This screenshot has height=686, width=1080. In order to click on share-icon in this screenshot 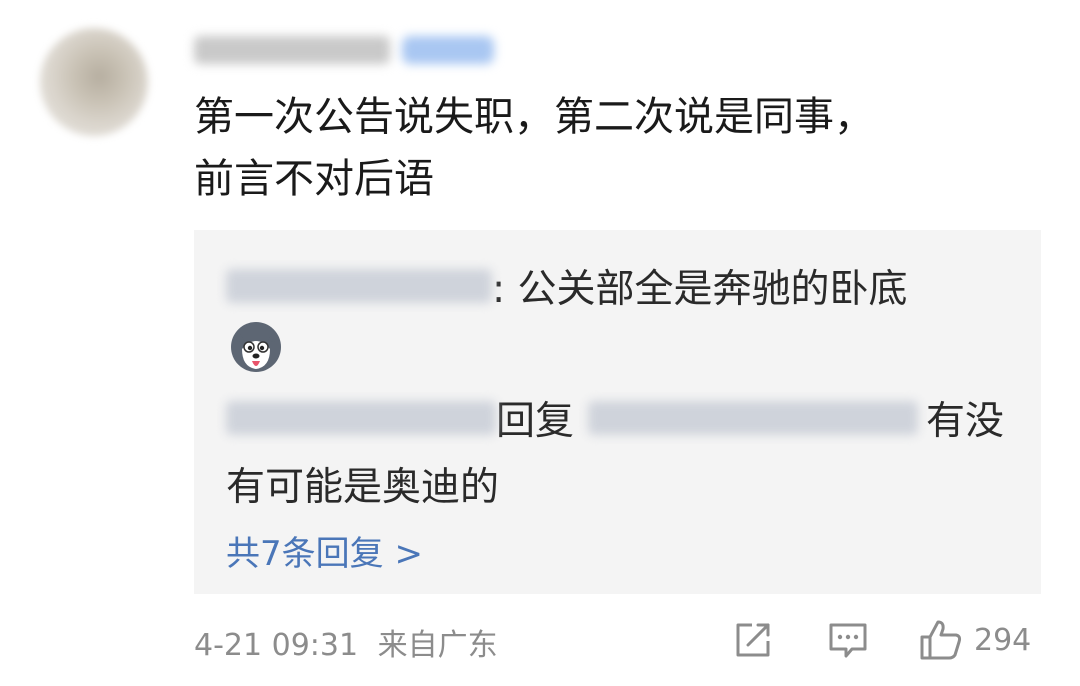, I will do `click(753, 640)`.